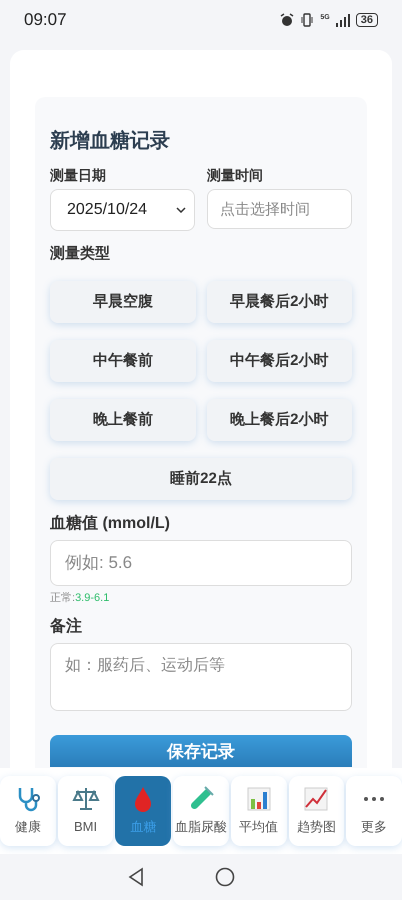  I want to click on normal-range-text: 正常:3.9-6.1, so click(80, 598).